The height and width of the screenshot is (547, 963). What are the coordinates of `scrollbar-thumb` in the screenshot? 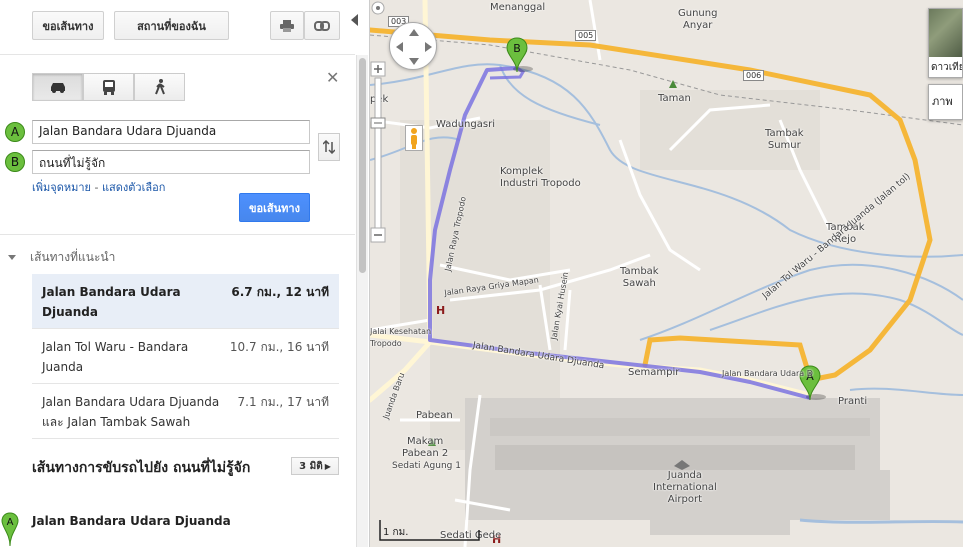 It's located at (362, 165).